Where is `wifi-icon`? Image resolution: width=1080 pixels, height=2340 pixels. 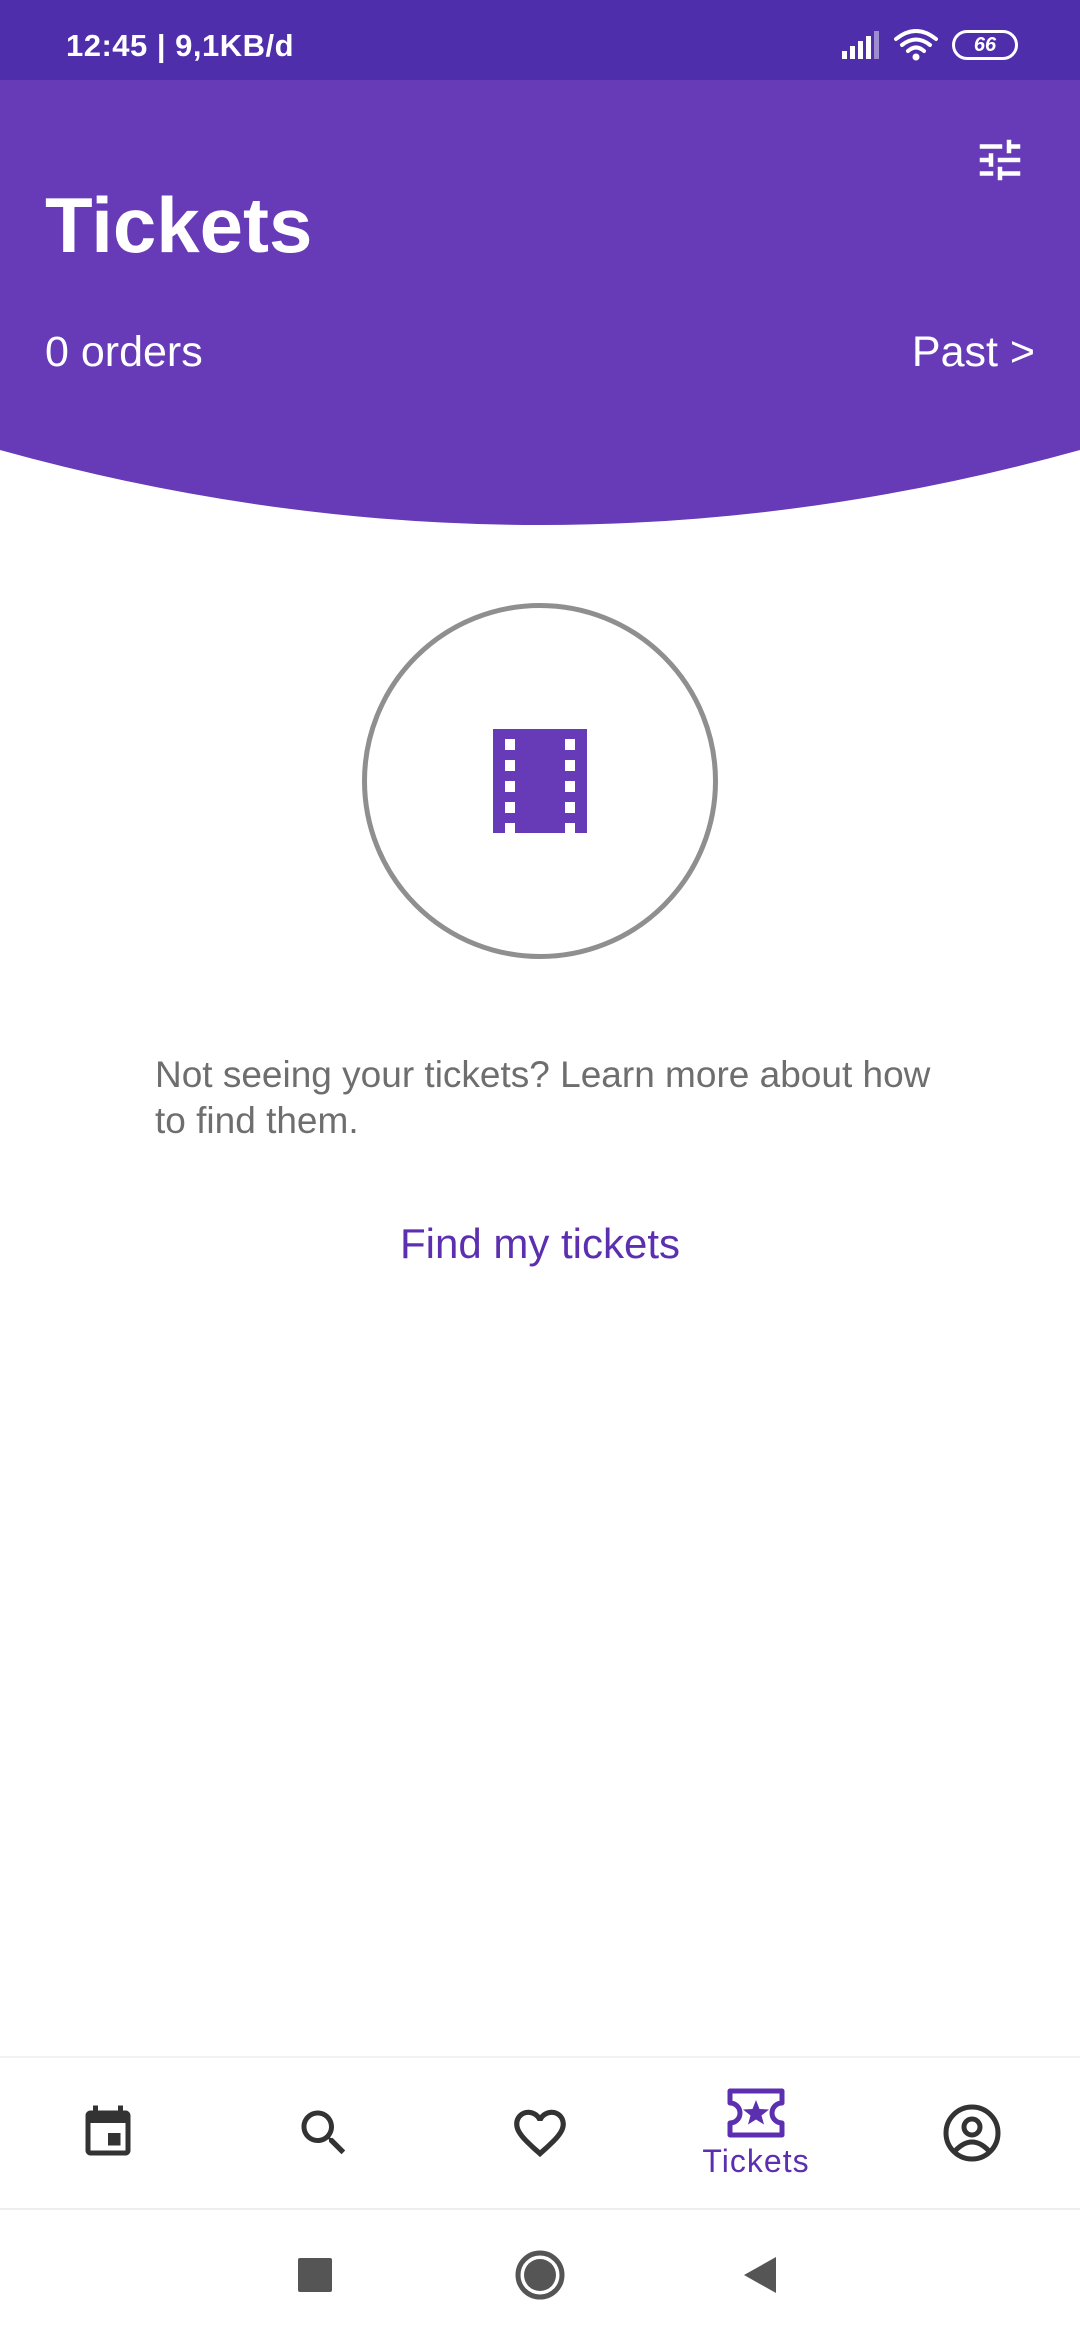
wifi-icon is located at coordinates (916, 45).